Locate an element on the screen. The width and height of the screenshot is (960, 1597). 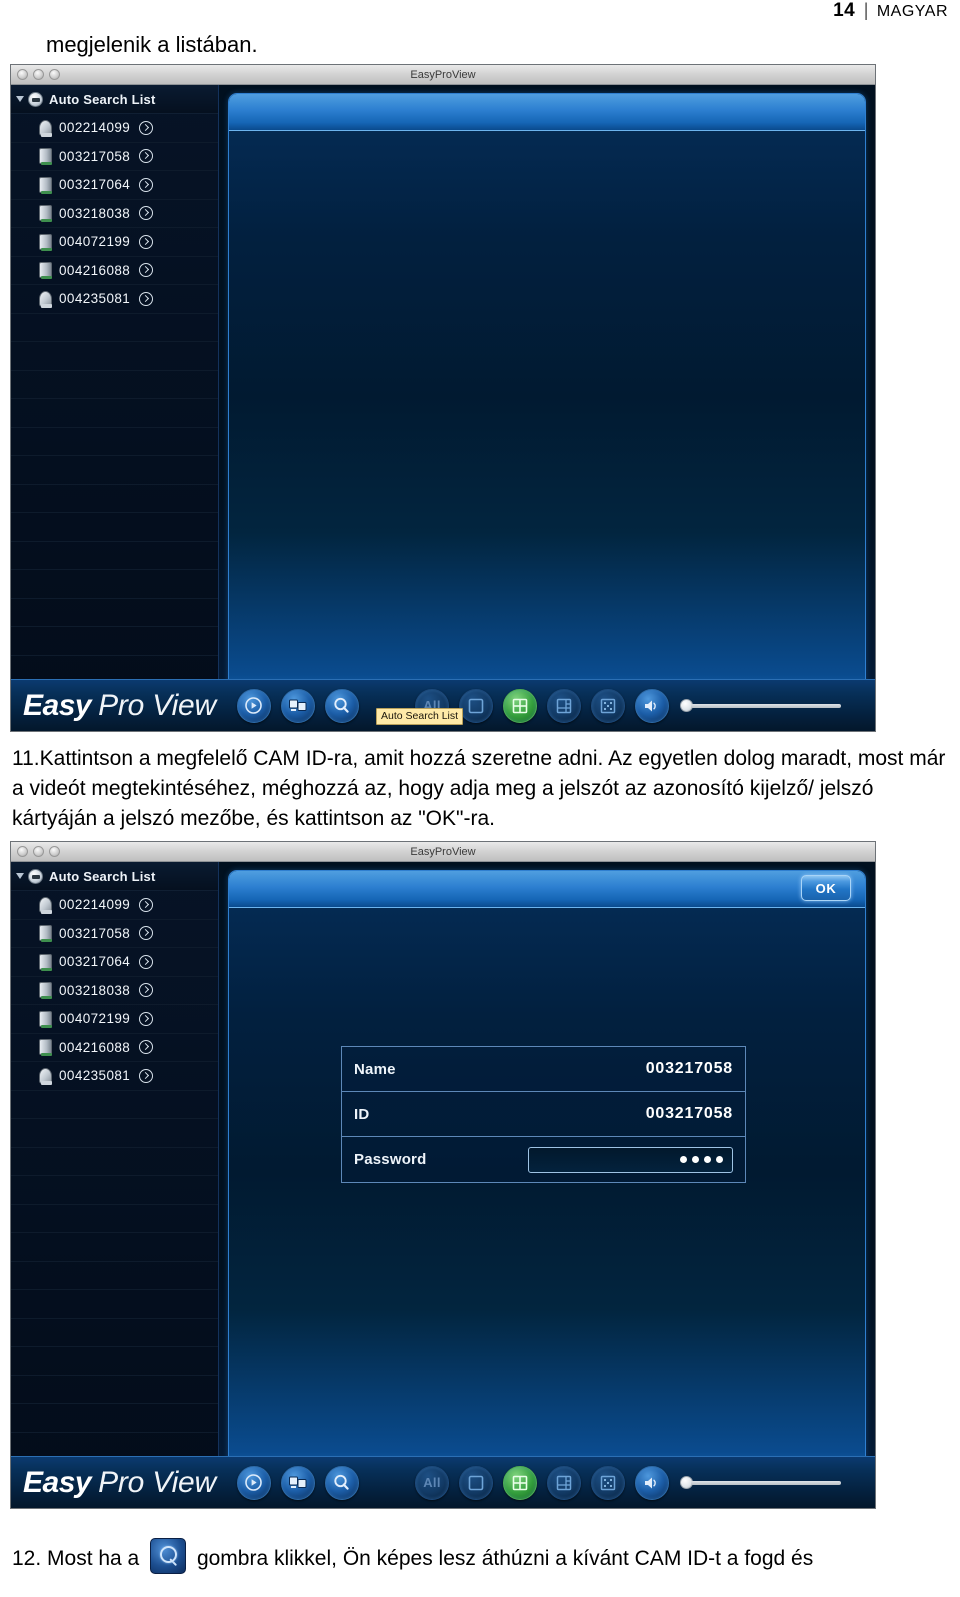
camera-id-label: 004235081 is located at coordinates (95, 1076).